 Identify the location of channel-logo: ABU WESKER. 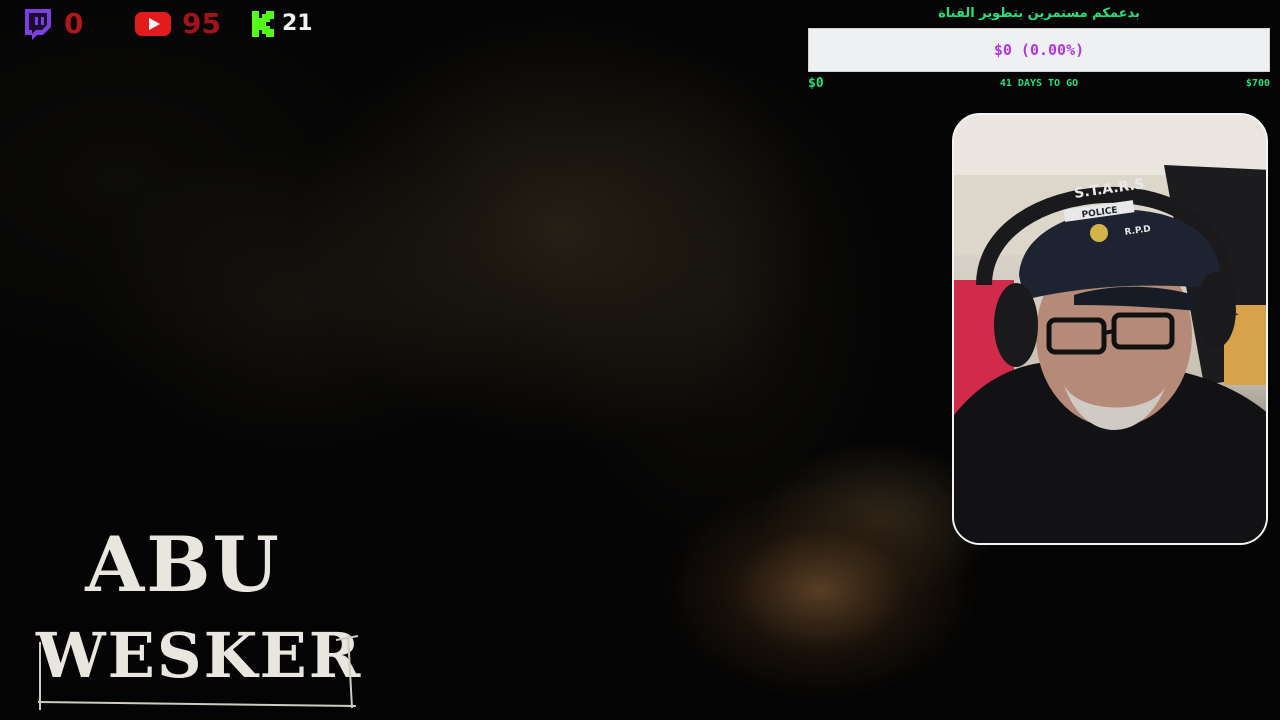
(201, 617).